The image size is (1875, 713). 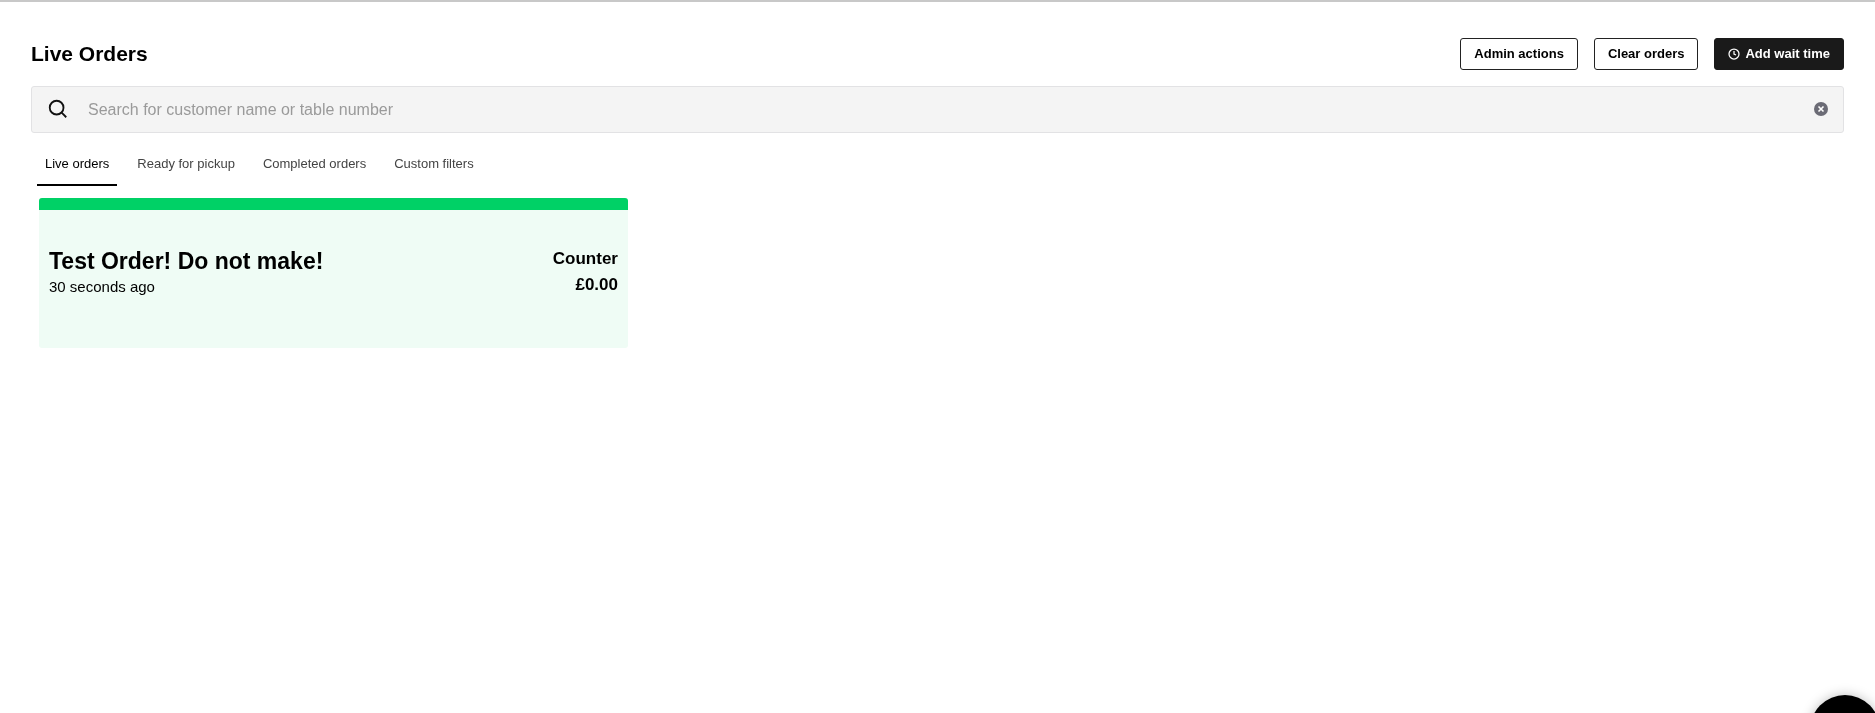 I want to click on order-location: Counter, so click(x=585, y=259).